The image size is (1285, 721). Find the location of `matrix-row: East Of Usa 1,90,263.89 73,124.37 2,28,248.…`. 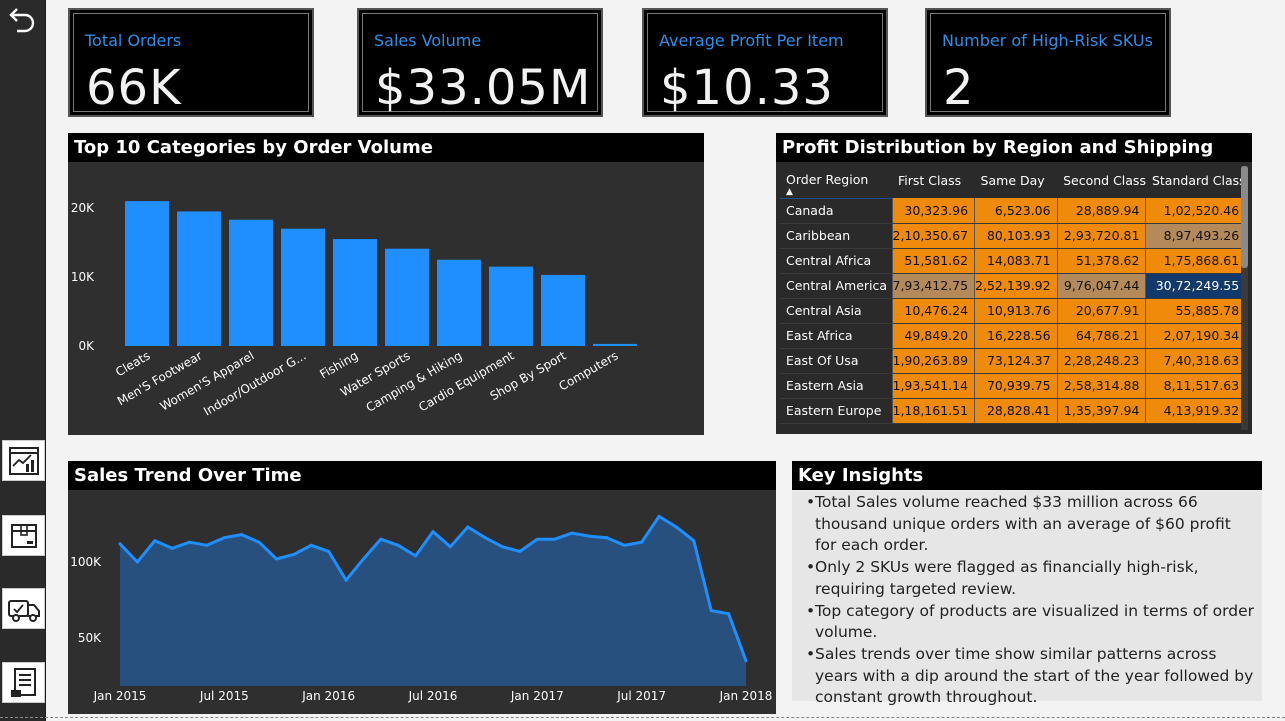

matrix-row: East Of Usa 1,90,263.89 73,124.37 2,28,248.… is located at coordinates (1013, 360).